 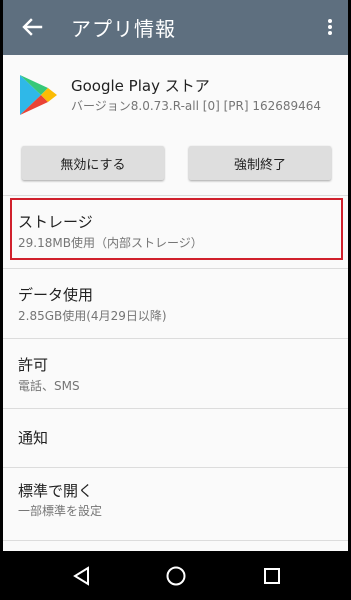 What do you see at coordinates (38, 95) in the screenshot?
I see `google-play-icon` at bounding box center [38, 95].